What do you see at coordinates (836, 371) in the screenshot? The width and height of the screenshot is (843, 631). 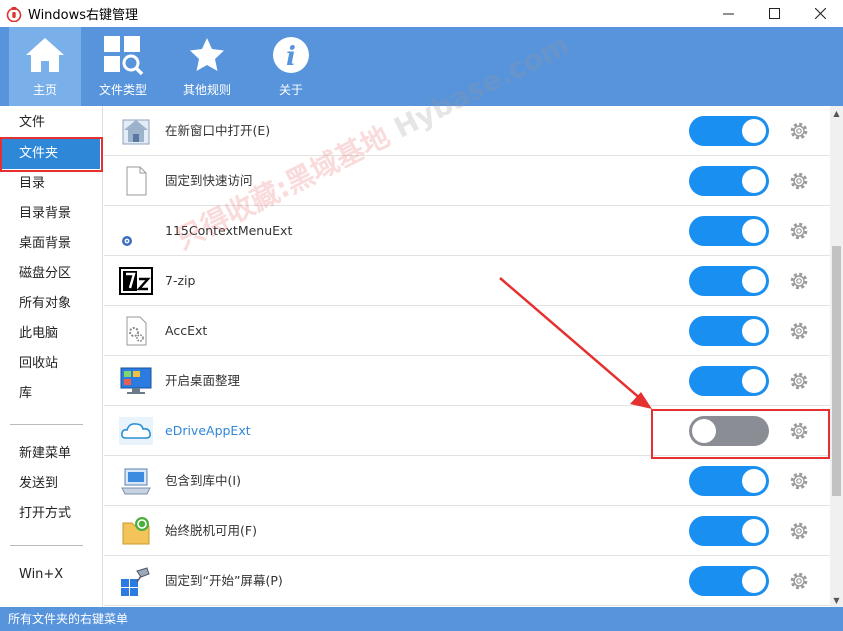 I see `scroll-thumb` at bounding box center [836, 371].